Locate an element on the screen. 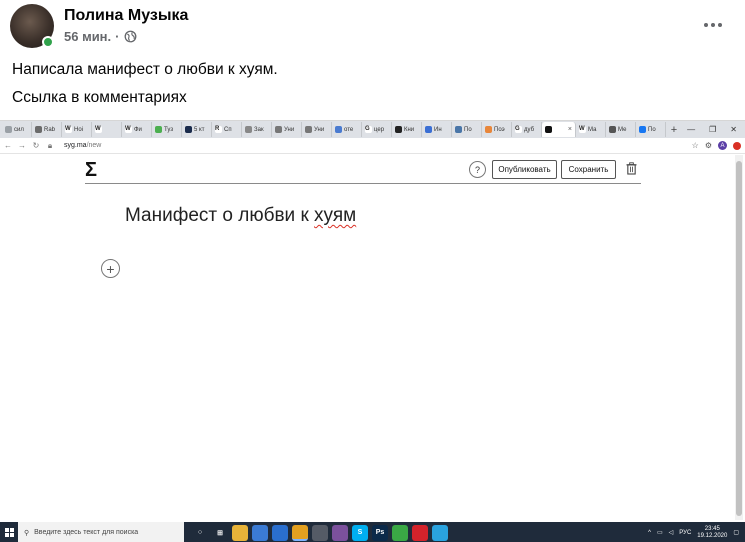 This screenshot has height=542, width=745. volume-icon: ◁ is located at coordinates (671, 532).